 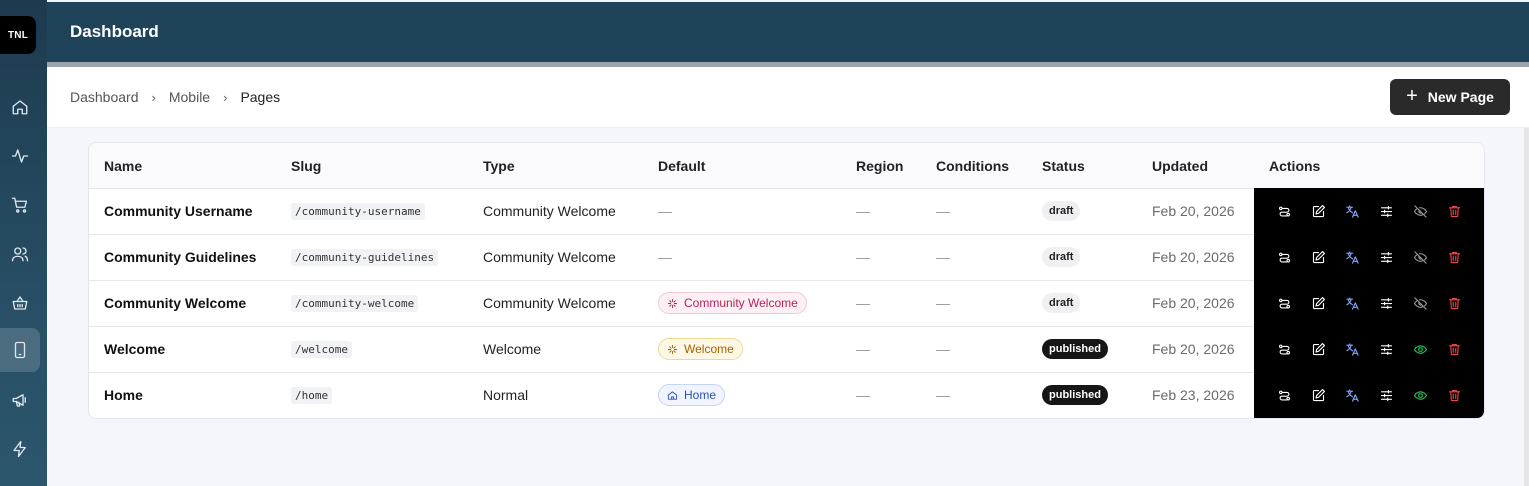 I want to click on sidebar-item-users, so click(x=20, y=254).